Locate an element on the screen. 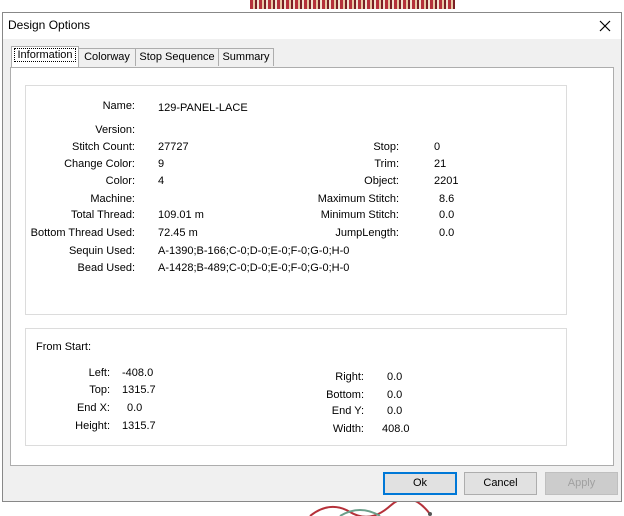 The height and width of the screenshot is (516, 624). jump-length-value: 0.0 is located at coordinates (447, 233).